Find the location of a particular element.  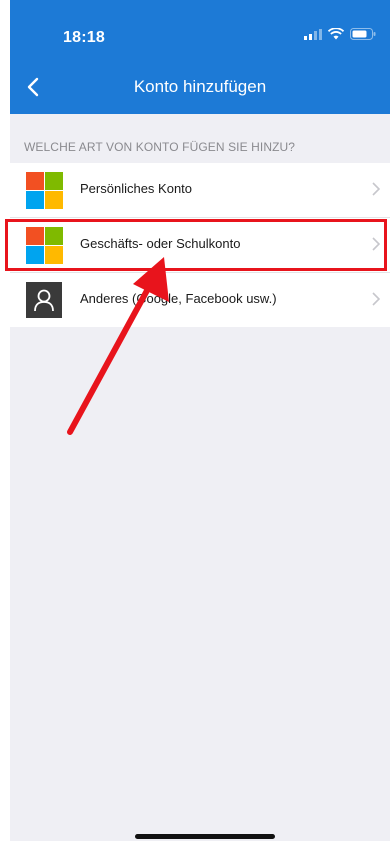

app-header: 18:18 Konto hinzufügen is located at coordinates (200, 57).